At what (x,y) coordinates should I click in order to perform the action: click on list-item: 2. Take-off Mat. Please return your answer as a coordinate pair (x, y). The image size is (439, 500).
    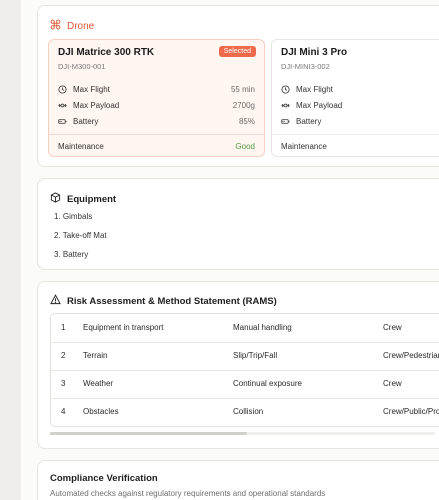
    Looking at the image, I should click on (80, 235).